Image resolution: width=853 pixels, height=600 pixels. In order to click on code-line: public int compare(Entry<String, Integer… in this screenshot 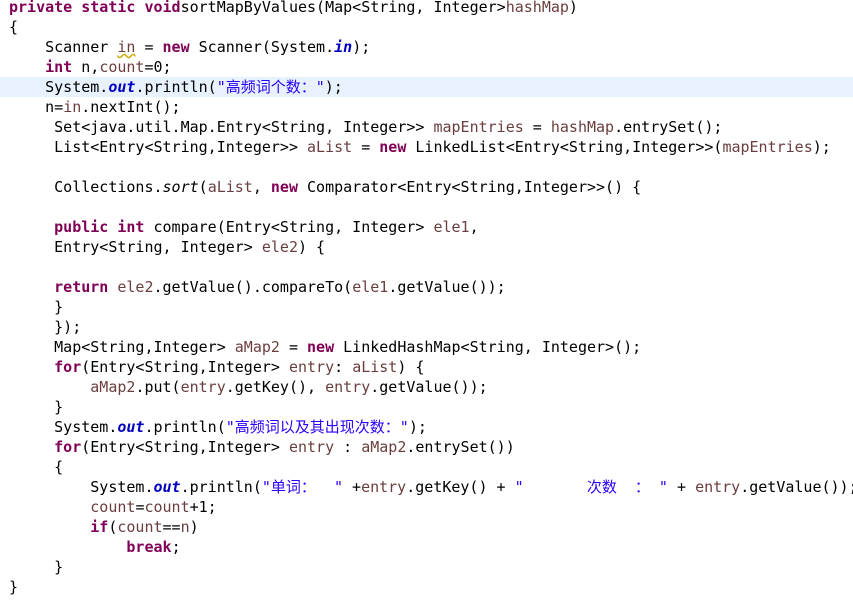, I will do `click(426, 227)`.